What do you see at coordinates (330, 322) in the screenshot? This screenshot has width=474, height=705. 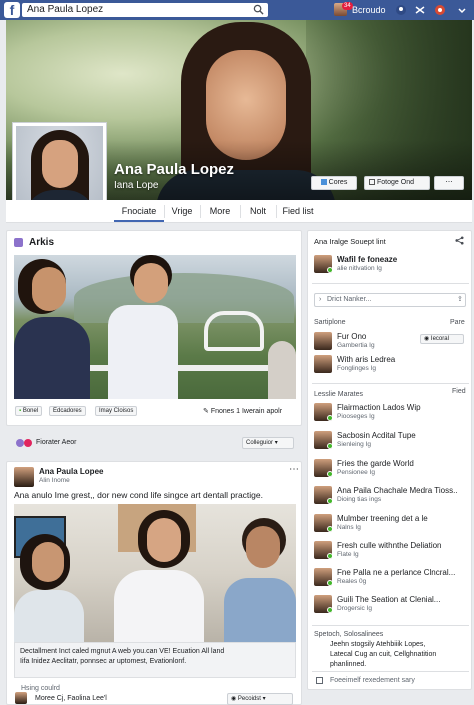 I see `section-1-label: Sartiplone` at bounding box center [330, 322].